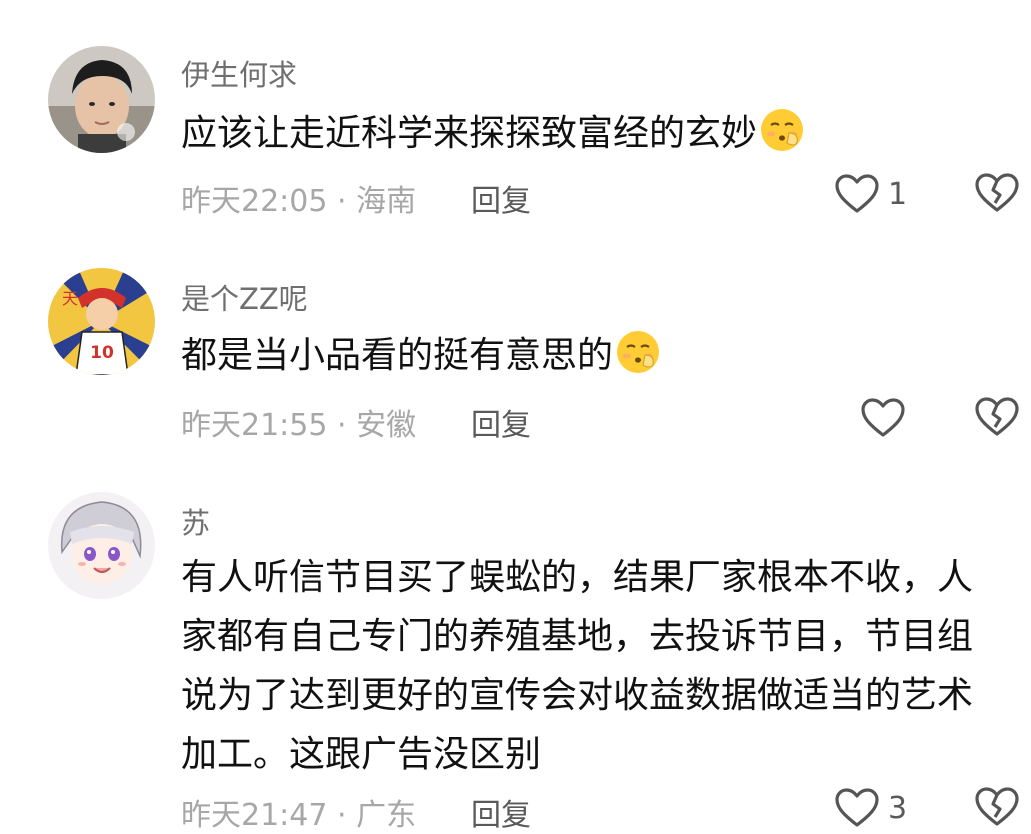 This screenshot has width=1031, height=834. I want to click on svg-text: 10, so click(102, 353).